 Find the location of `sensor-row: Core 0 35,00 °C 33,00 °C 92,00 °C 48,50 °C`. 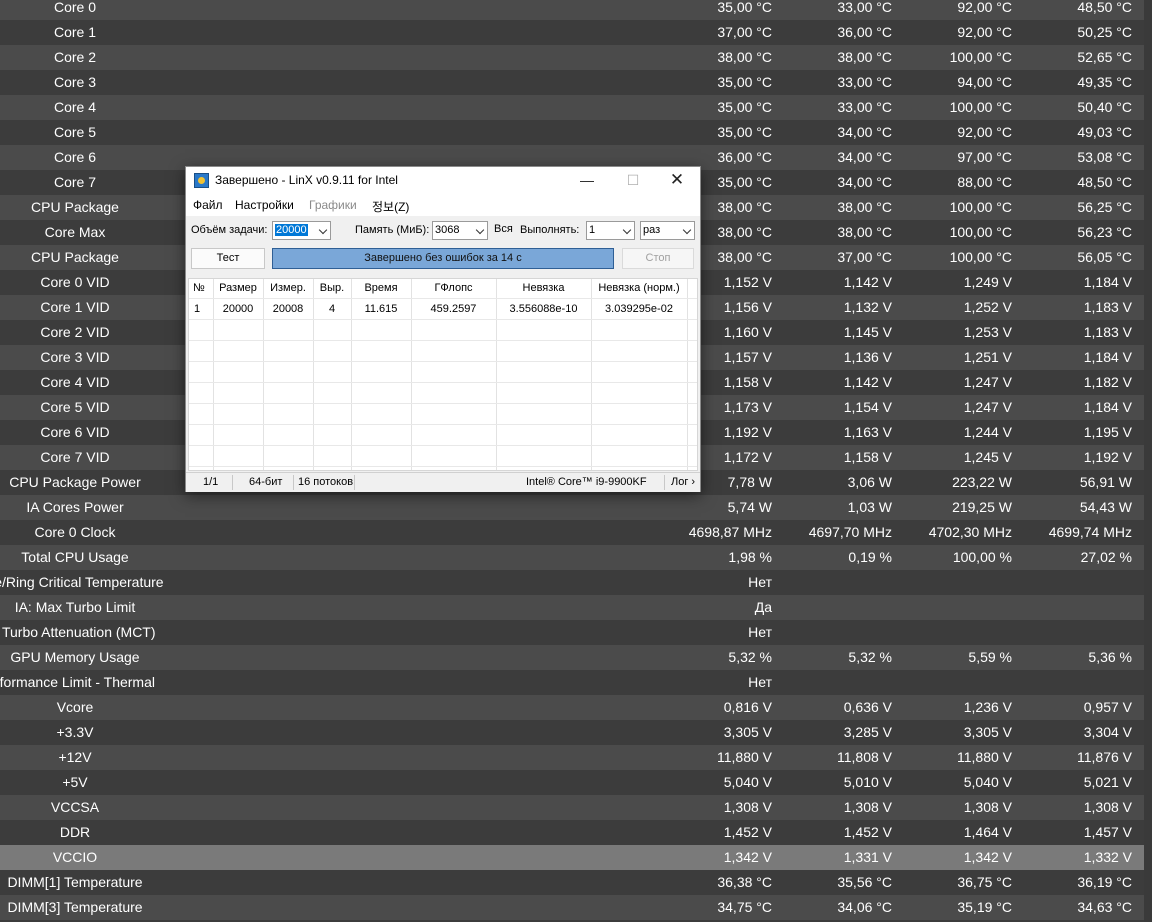

sensor-row: Core 0 35,00 °C 33,00 °C 92,00 °C 48,50 °C is located at coordinates (576, 10).